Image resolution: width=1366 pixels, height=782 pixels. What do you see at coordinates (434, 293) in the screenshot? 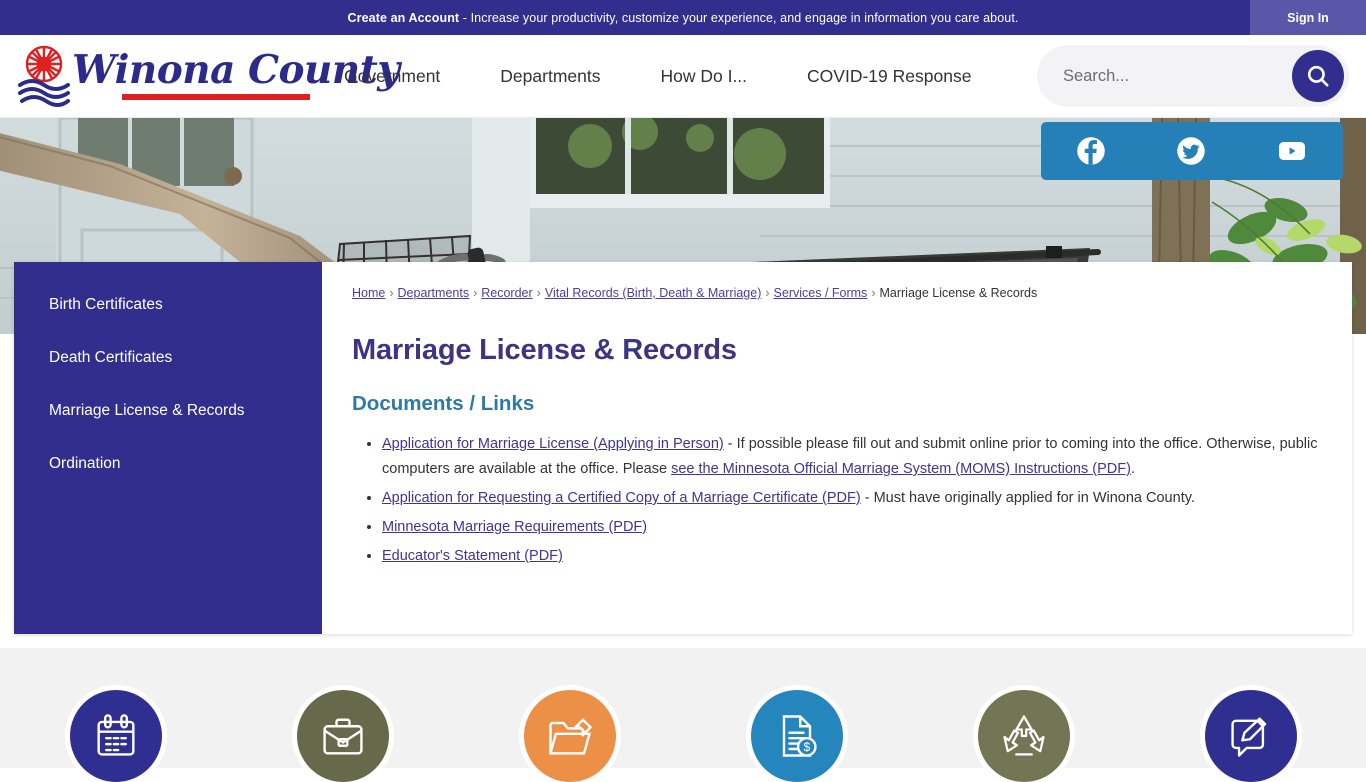
I see `breadcrumb-item-departments: Departments` at bounding box center [434, 293].